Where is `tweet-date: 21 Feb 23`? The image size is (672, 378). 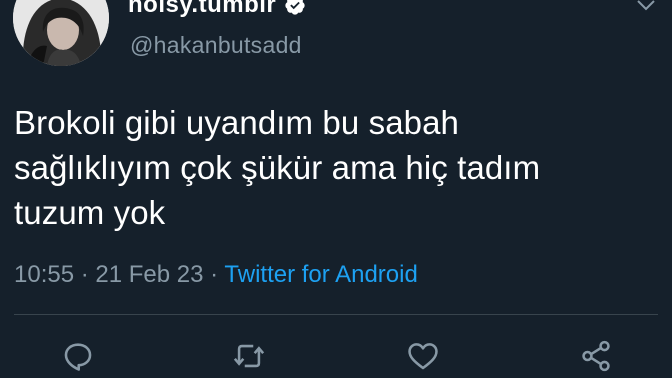
tweet-date: 21 Feb 23 is located at coordinates (149, 274).